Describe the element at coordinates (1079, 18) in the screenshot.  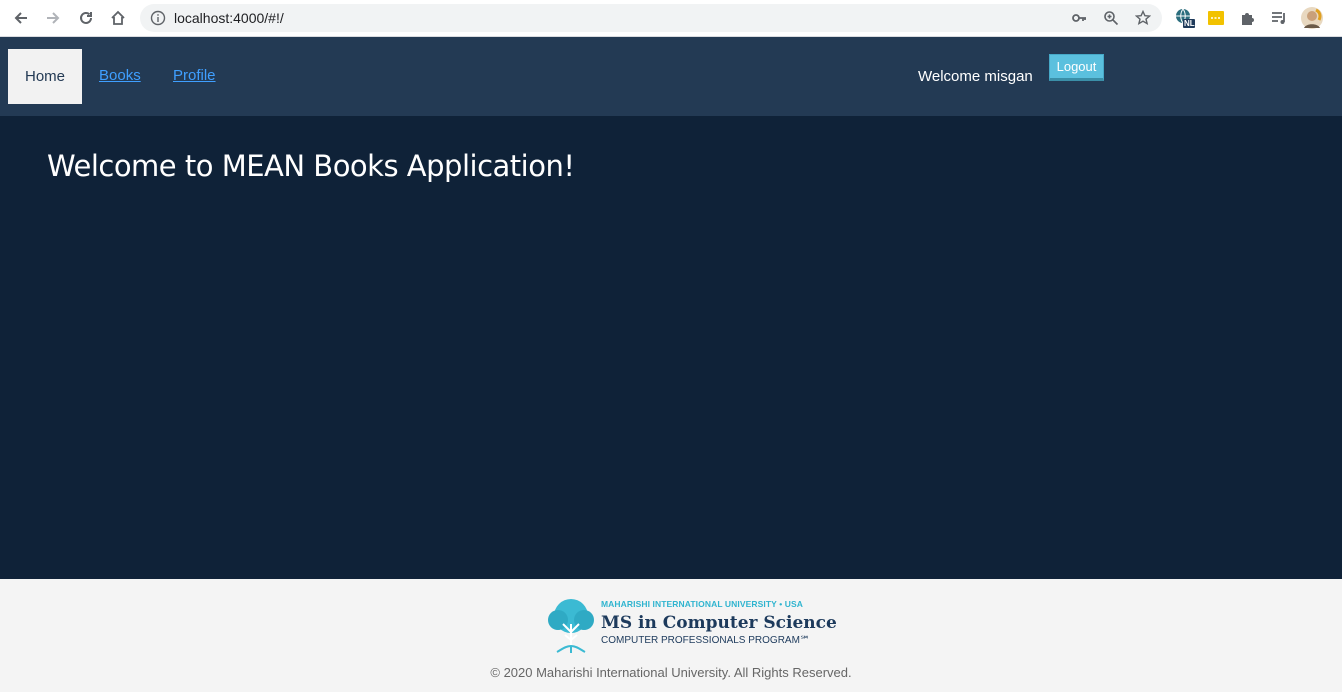
I see `key-icon` at that location.